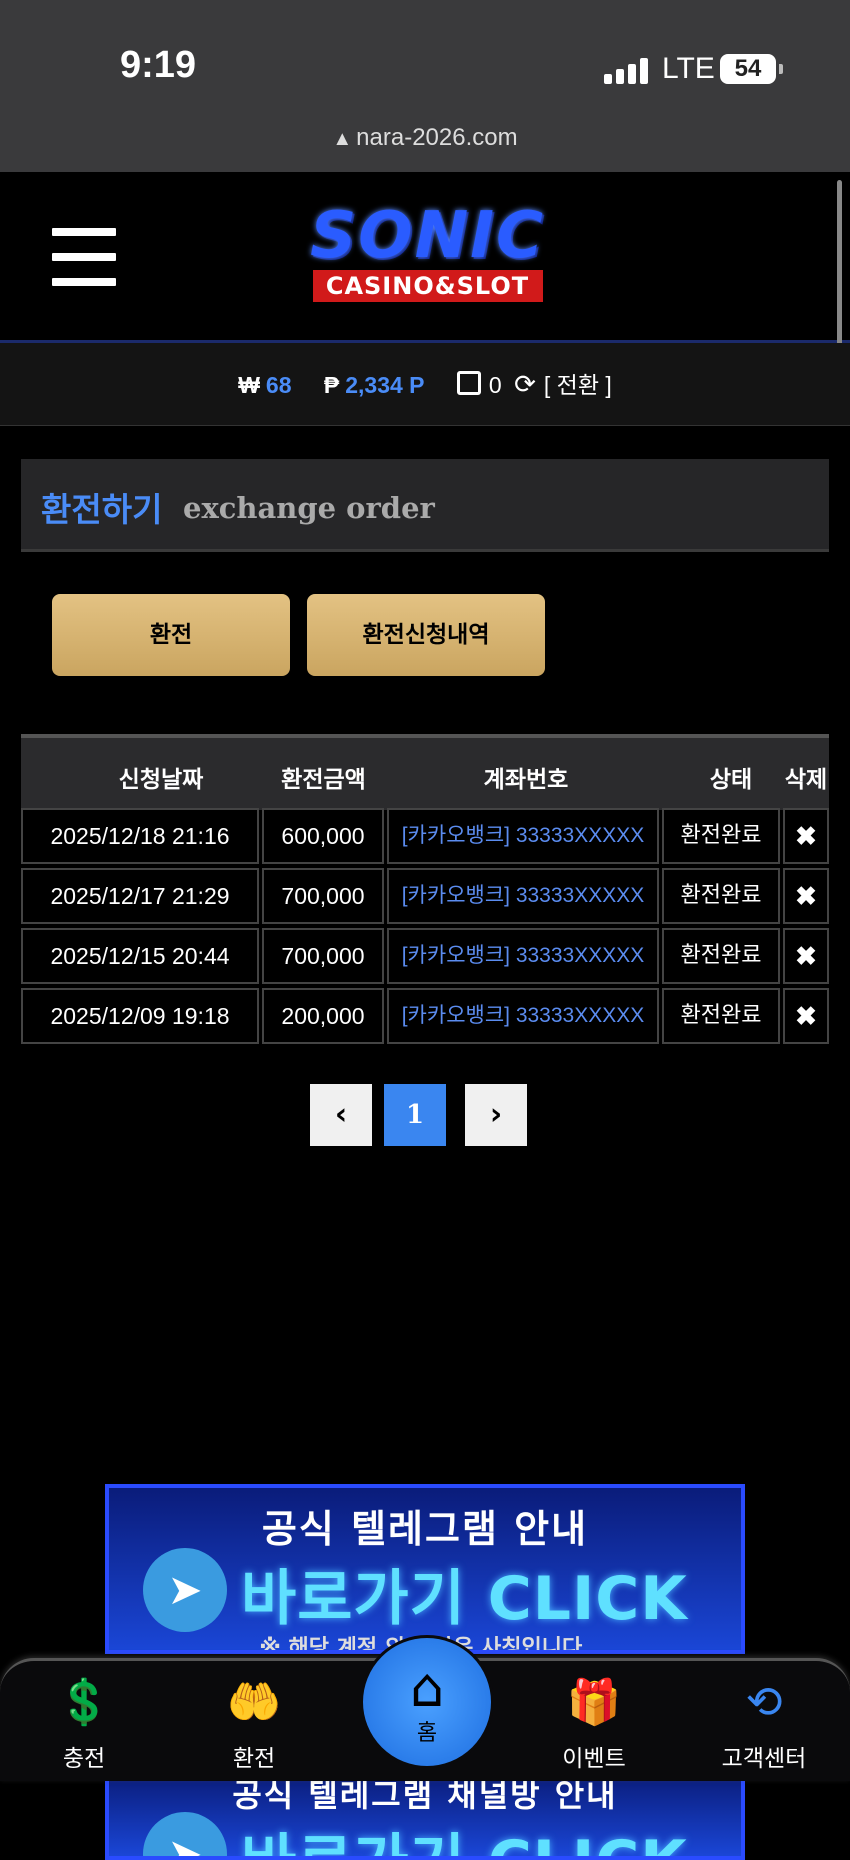  Describe the element at coordinates (437, 137) in the screenshot. I see `url-text: nara-2026.com` at that location.